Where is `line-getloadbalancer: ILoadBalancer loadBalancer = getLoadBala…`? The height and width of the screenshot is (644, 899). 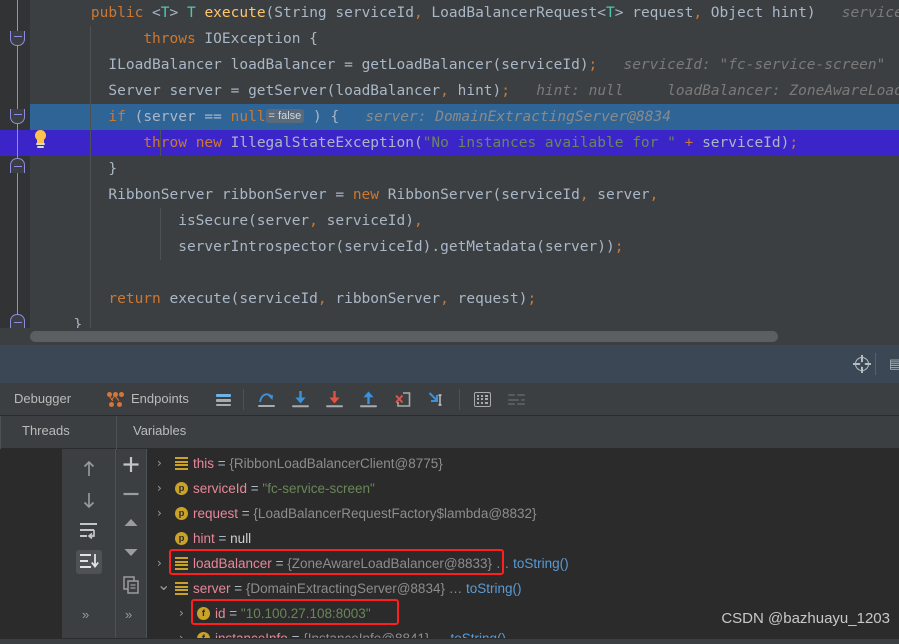
line-getloadbalancer: ILoadBalancer loadBalancer = getLoadBala… is located at coordinates (477, 65).